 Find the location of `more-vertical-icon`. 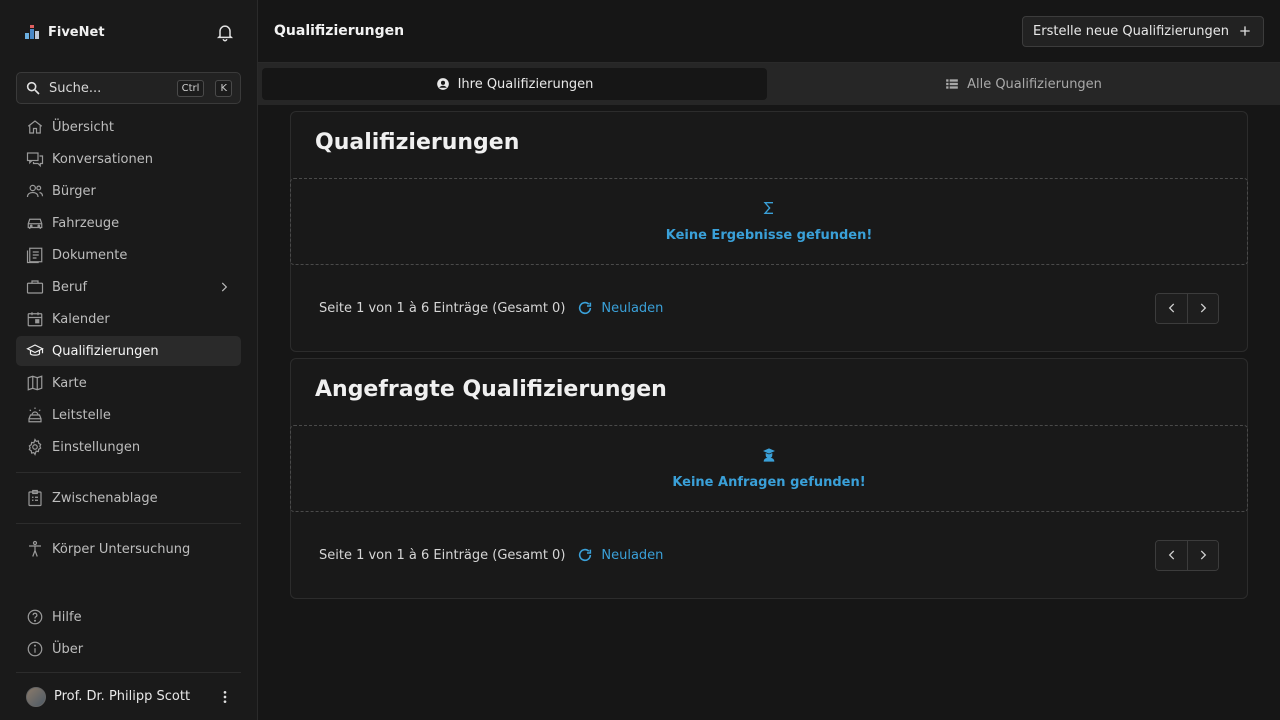

more-vertical-icon is located at coordinates (225, 697).